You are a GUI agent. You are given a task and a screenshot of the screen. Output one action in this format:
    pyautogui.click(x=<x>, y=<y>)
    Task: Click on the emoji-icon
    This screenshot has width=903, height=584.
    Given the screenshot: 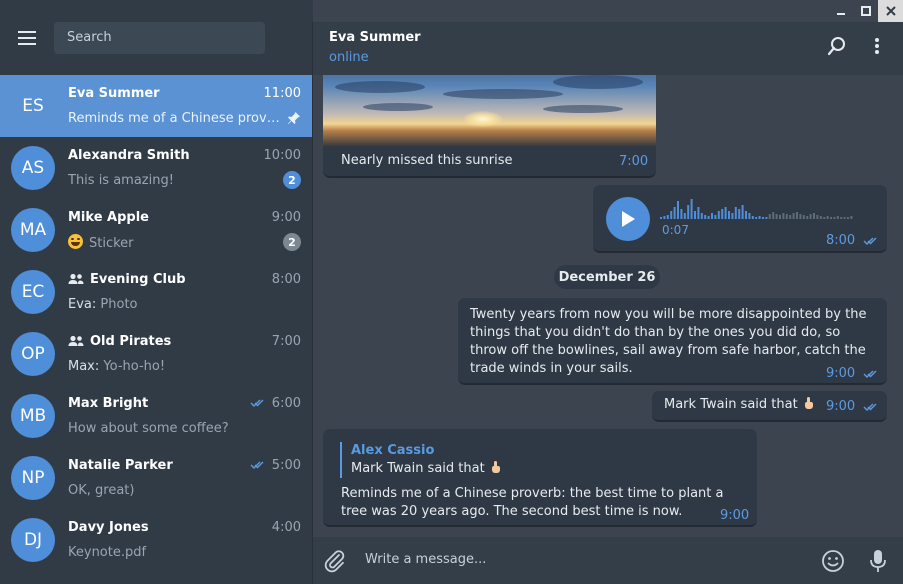 What is the action you would take?
    pyautogui.click(x=833, y=563)
    